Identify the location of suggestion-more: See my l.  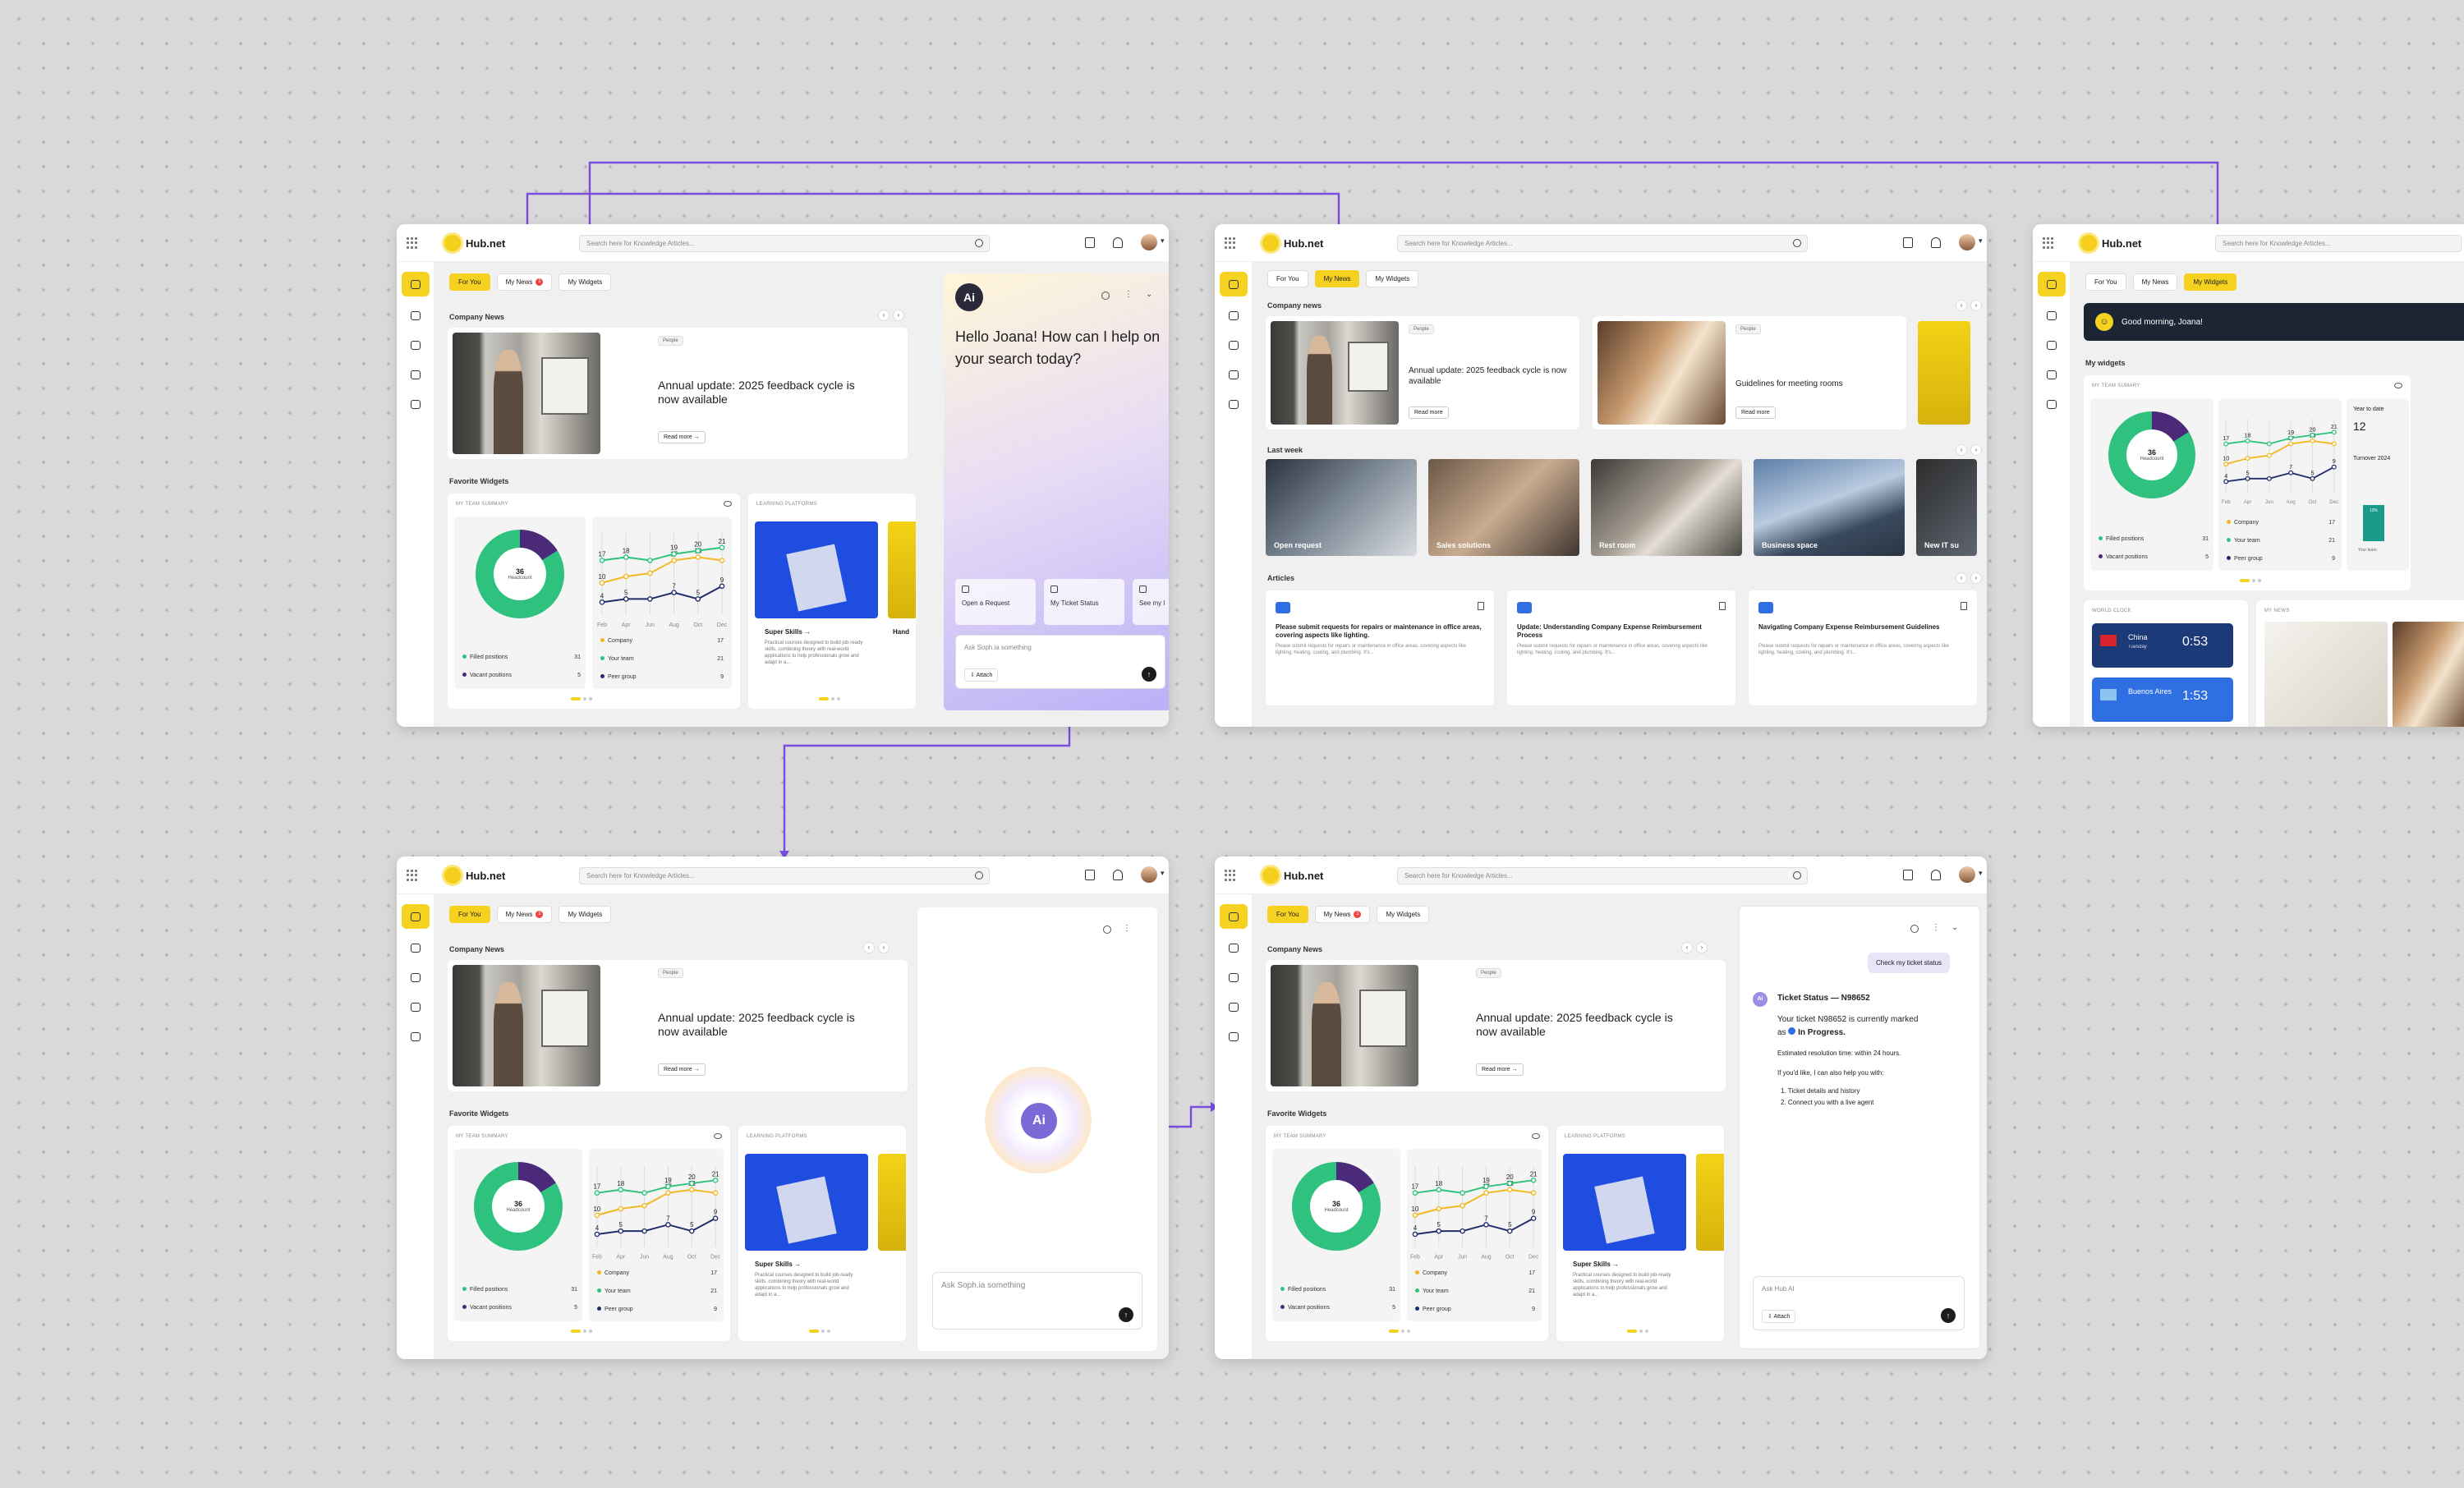
(1151, 602).